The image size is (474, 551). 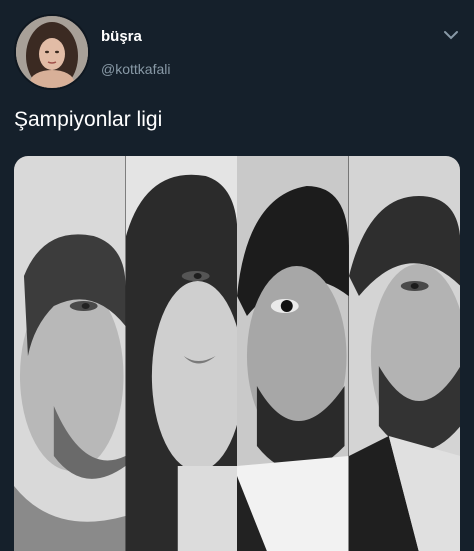 What do you see at coordinates (121, 36) in the screenshot?
I see `author-name: büşra` at bounding box center [121, 36].